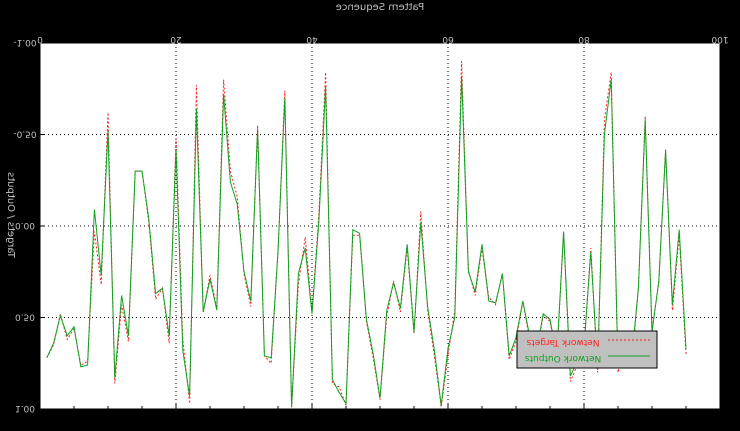 The height and width of the screenshot is (431, 740). I want to click on x-tick-label: 60, so click(448, 39).